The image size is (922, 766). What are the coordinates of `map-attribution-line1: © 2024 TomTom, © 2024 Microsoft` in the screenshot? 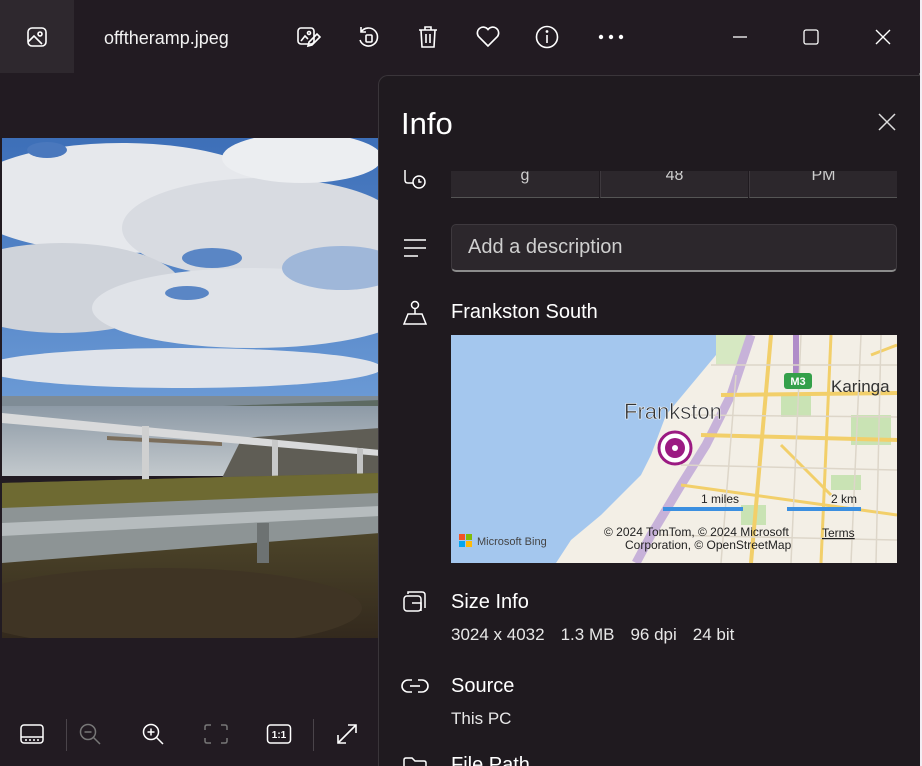 It's located at (697, 532).